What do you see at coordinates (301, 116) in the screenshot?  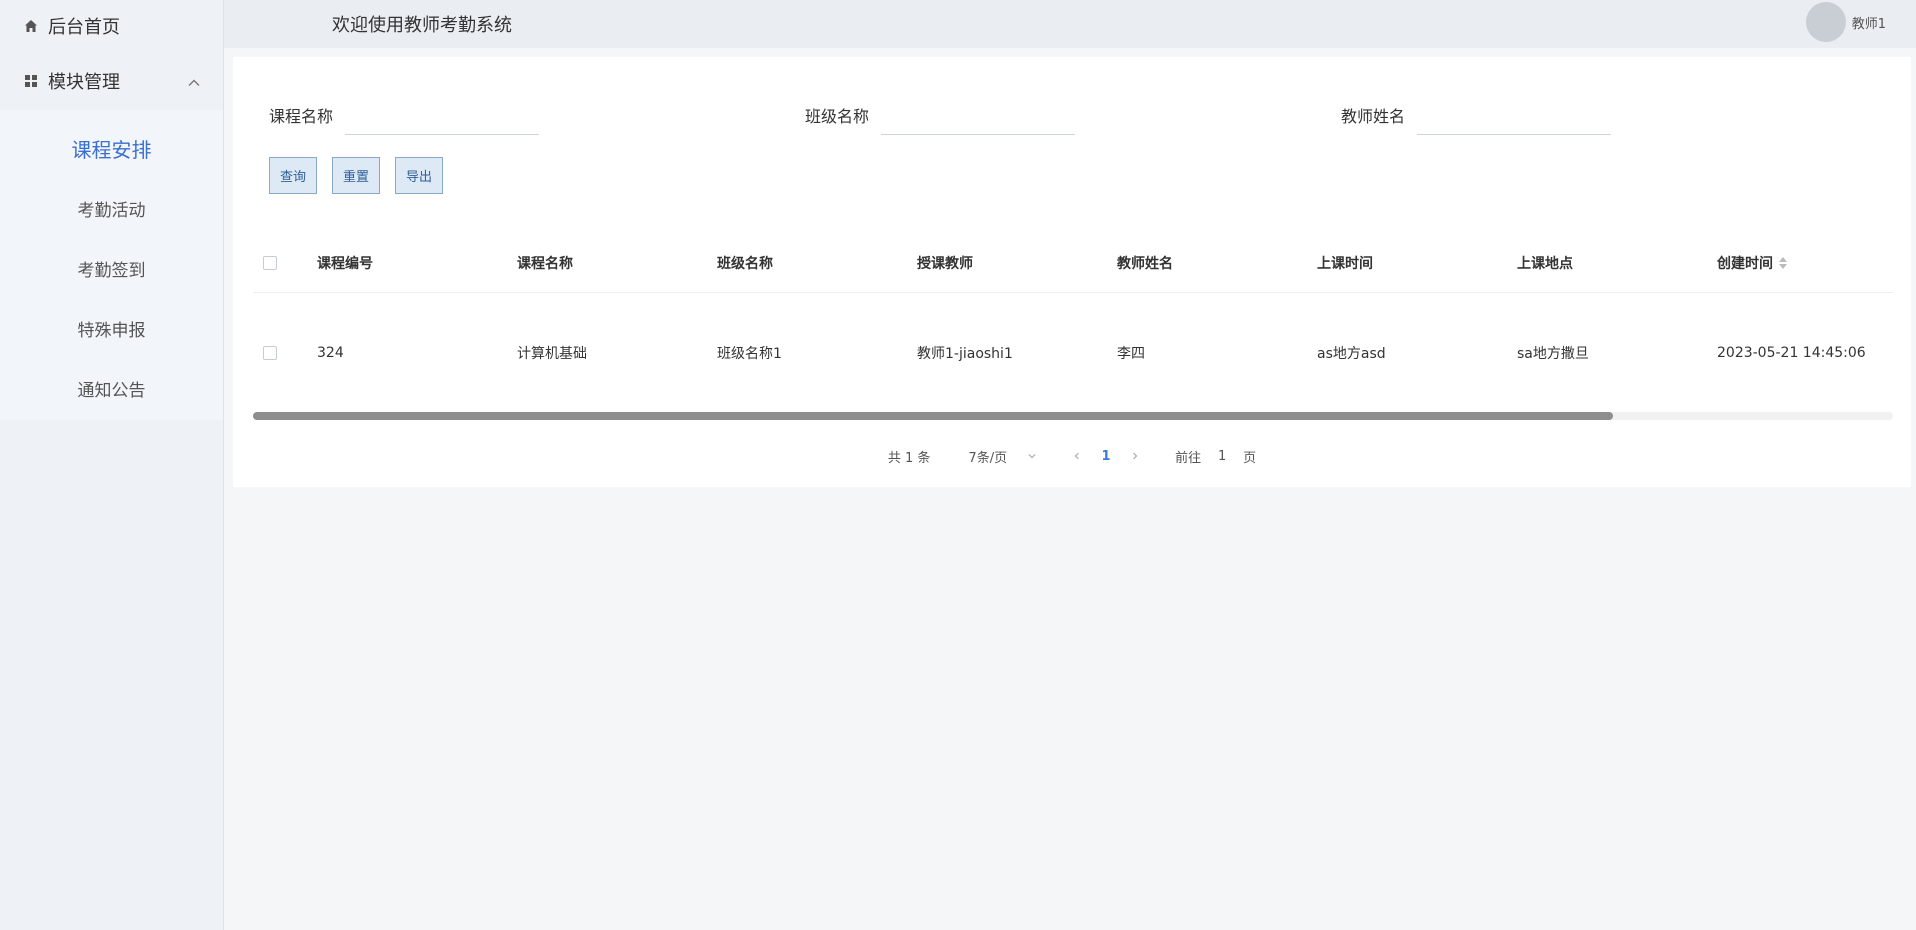 I see `course-name-label: 课程名称` at bounding box center [301, 116].